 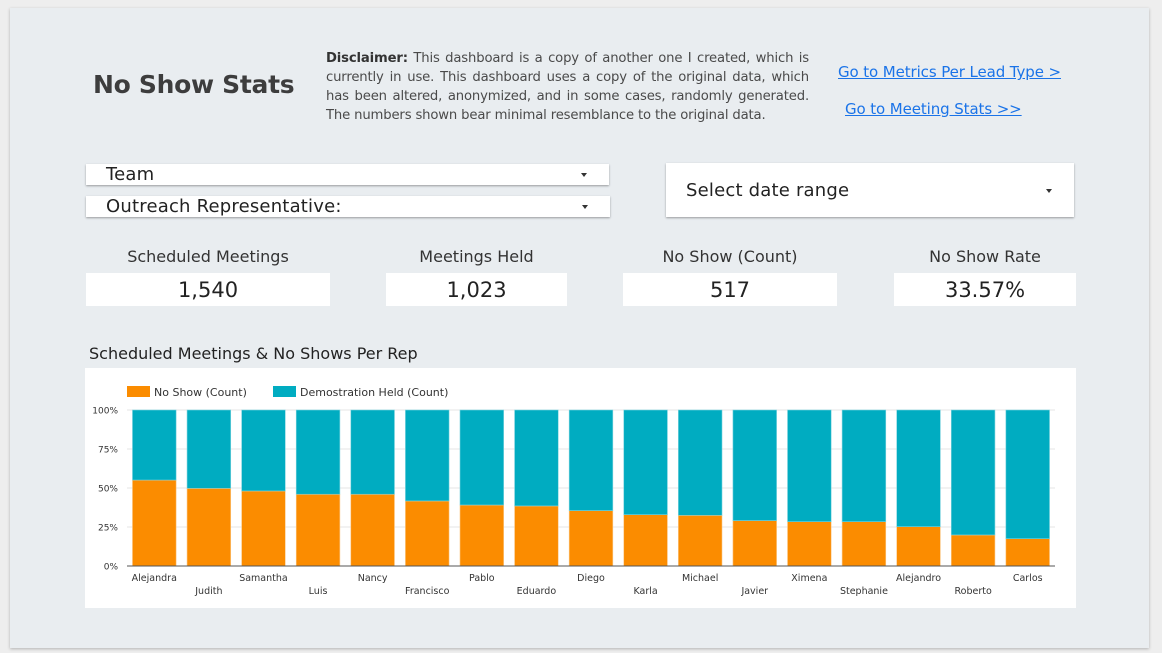 What do you see at coordinates (130, 174) in the screenshot?
I see `team-filter-label: Team` at bounding box center [130, 174].